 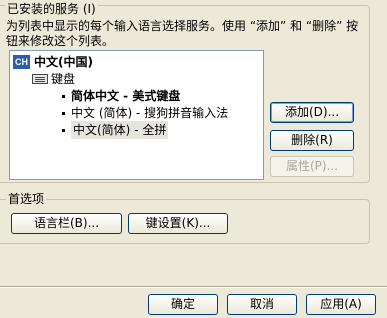 I want to click on tree-item-keyboard: 键盘, so click(x=135, y=79).